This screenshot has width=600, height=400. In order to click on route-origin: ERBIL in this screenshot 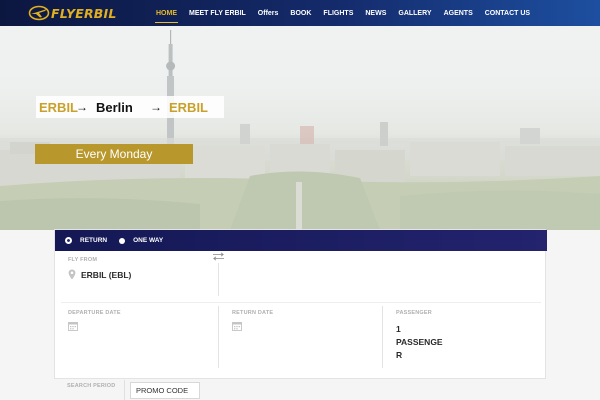, I will do `click(58, 107)`.